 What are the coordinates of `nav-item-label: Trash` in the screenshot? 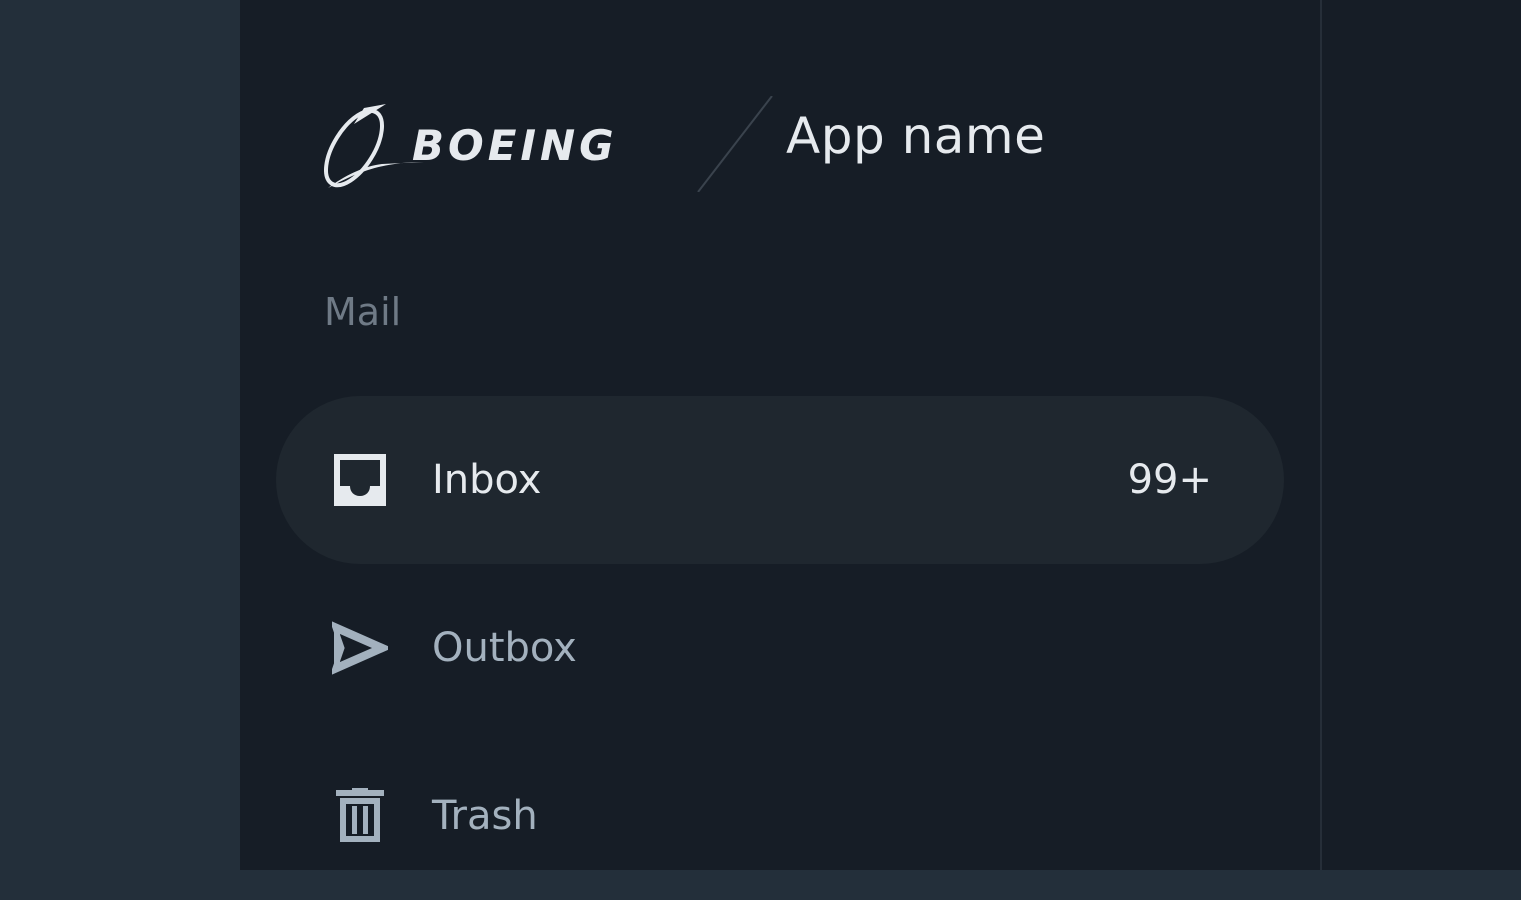 It's located at (485, 816).